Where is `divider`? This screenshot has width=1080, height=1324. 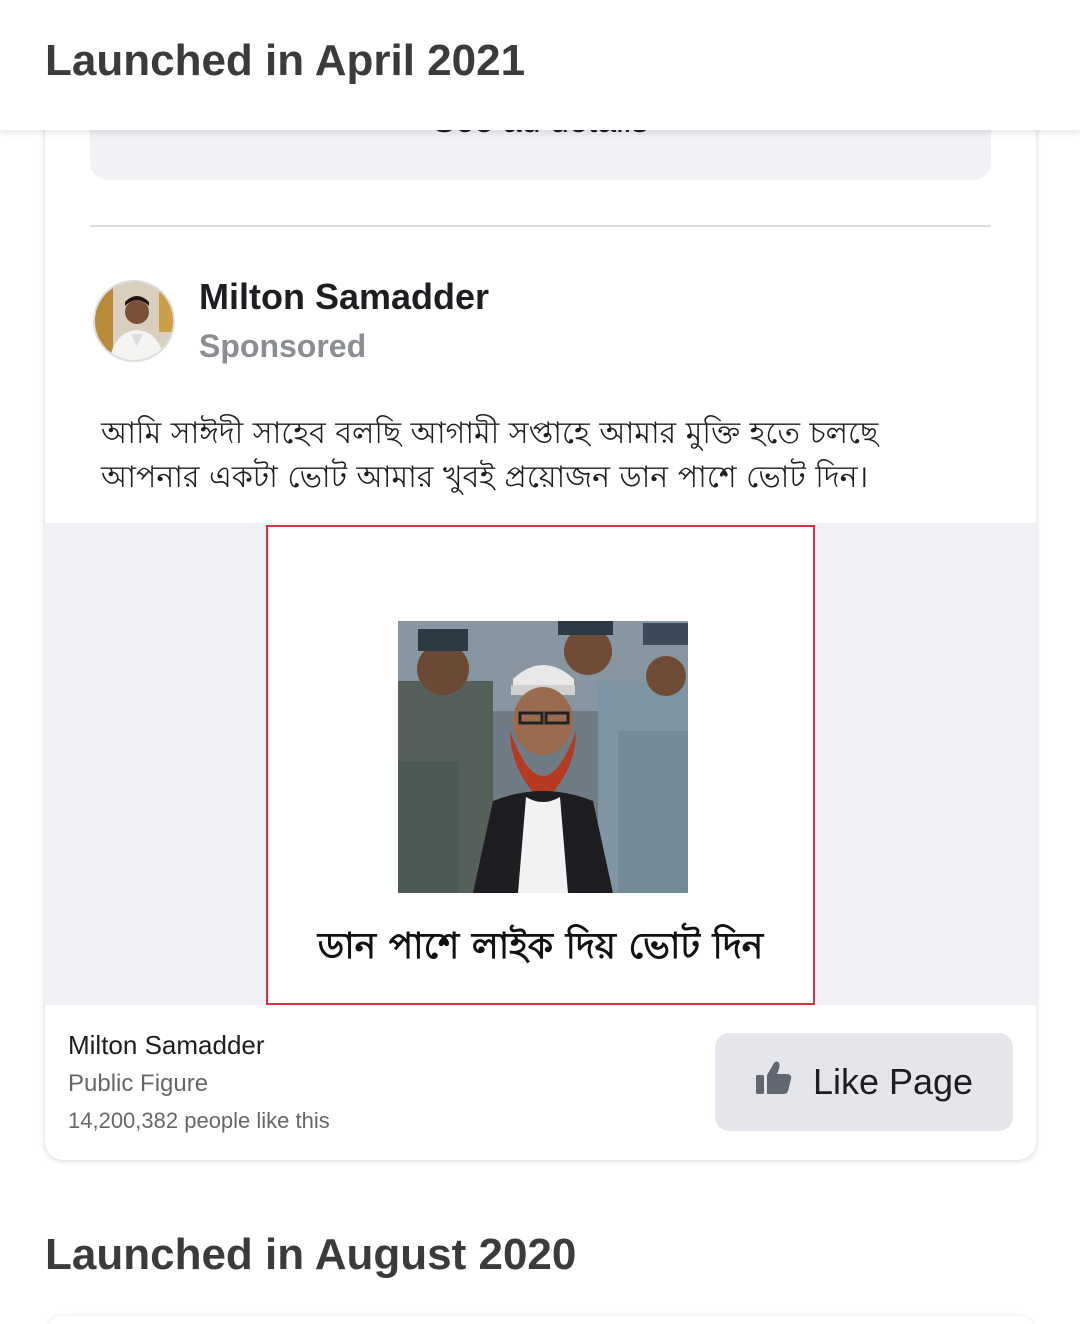
divider is located at coordinates (540, 226).